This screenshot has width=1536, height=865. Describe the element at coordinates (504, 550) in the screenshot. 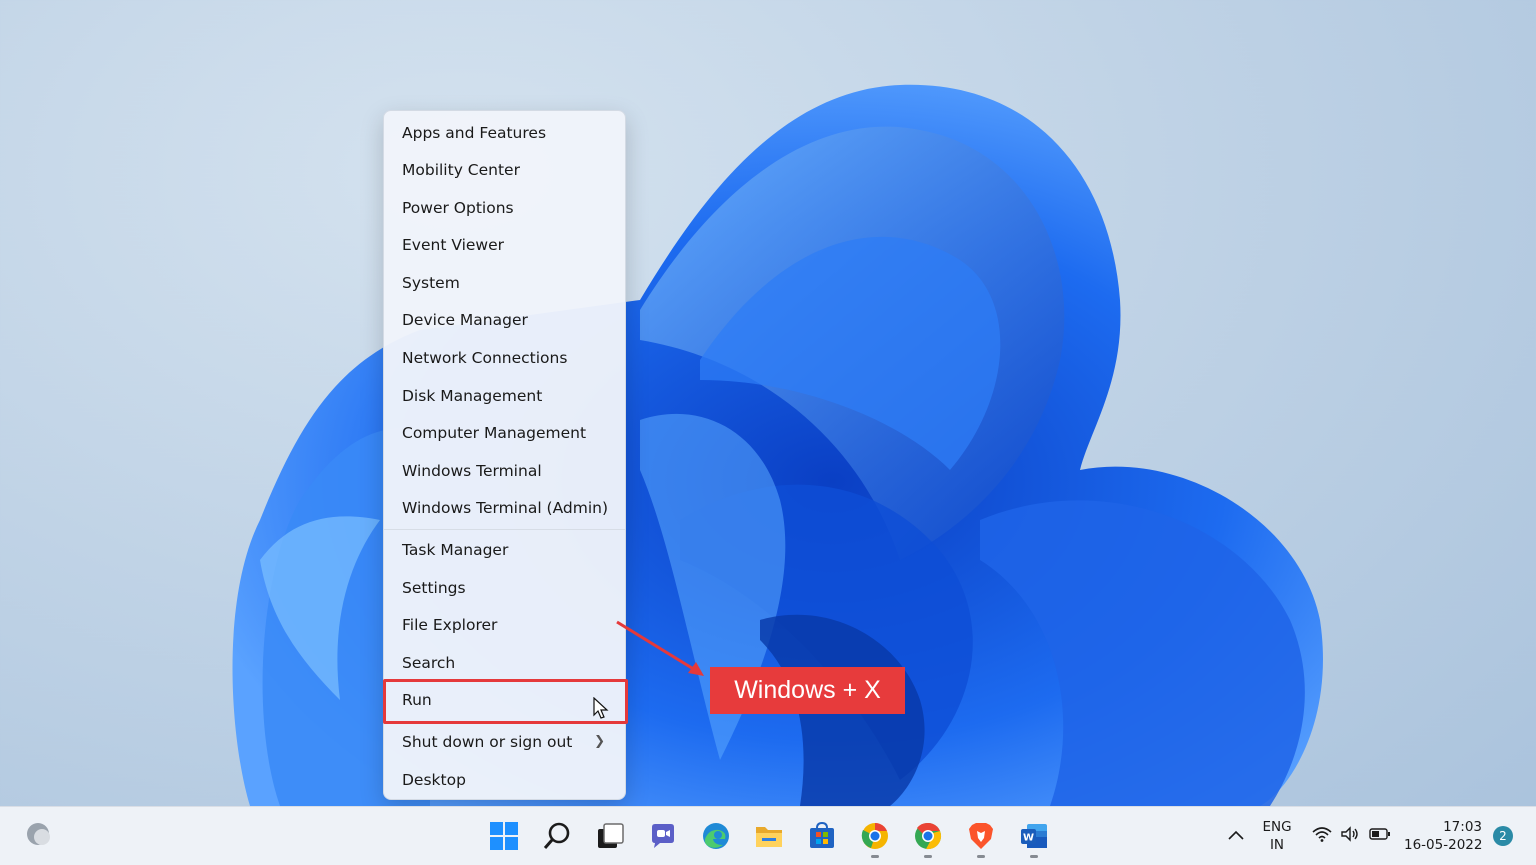

I see `menu-item-task-manager: Task Manager` at that location.